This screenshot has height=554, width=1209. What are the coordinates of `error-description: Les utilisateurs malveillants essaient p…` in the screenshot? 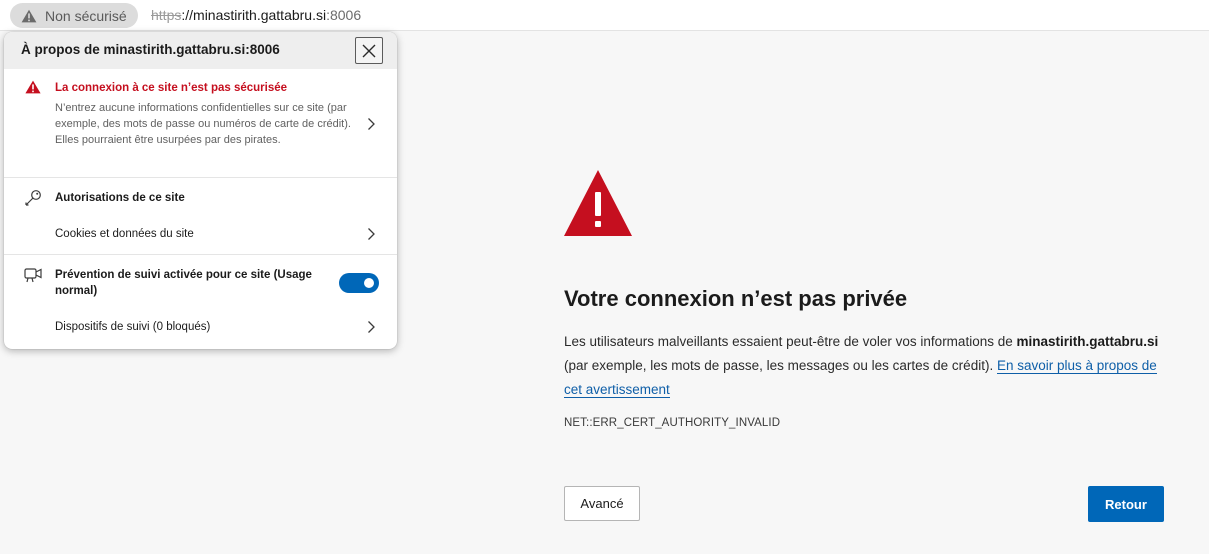 It's located at (866, 366).